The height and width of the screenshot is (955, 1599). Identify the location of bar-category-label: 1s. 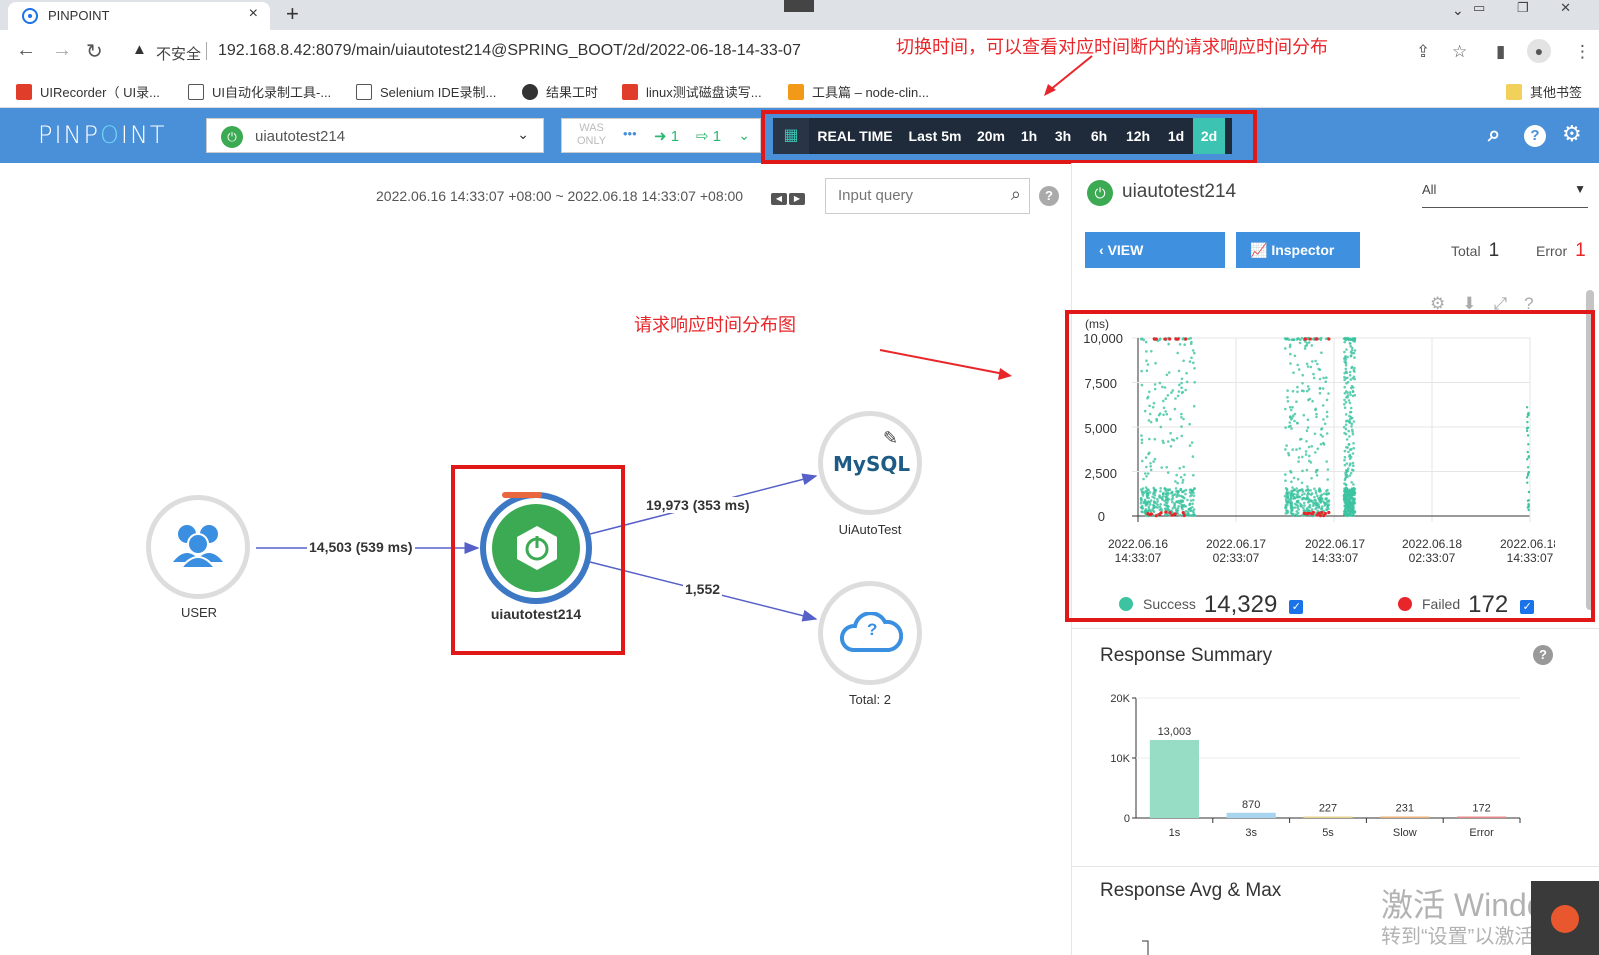
(1175, 833).